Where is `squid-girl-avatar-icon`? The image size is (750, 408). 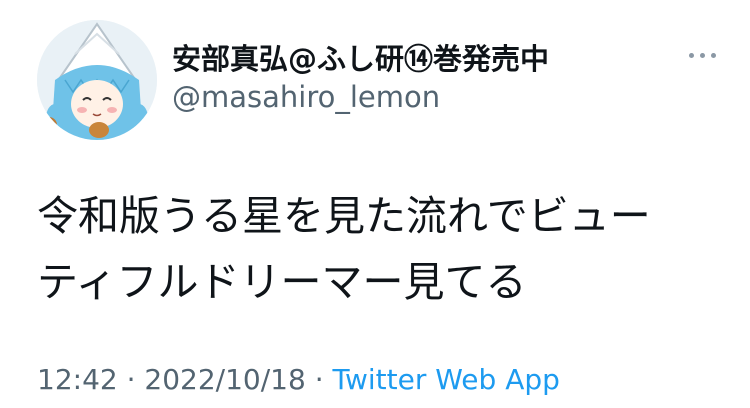 squid-girl-avatar-icon is located at coordinates (97, 80).